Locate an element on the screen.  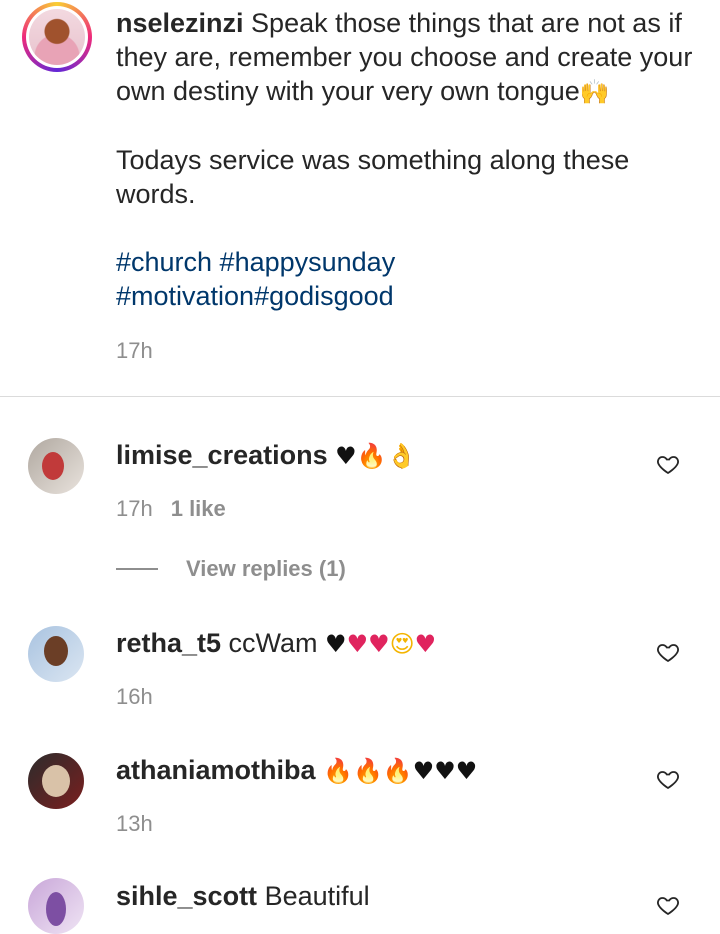
hashtags-line-1: #church #happysunday is located at coordinates (255, 262).